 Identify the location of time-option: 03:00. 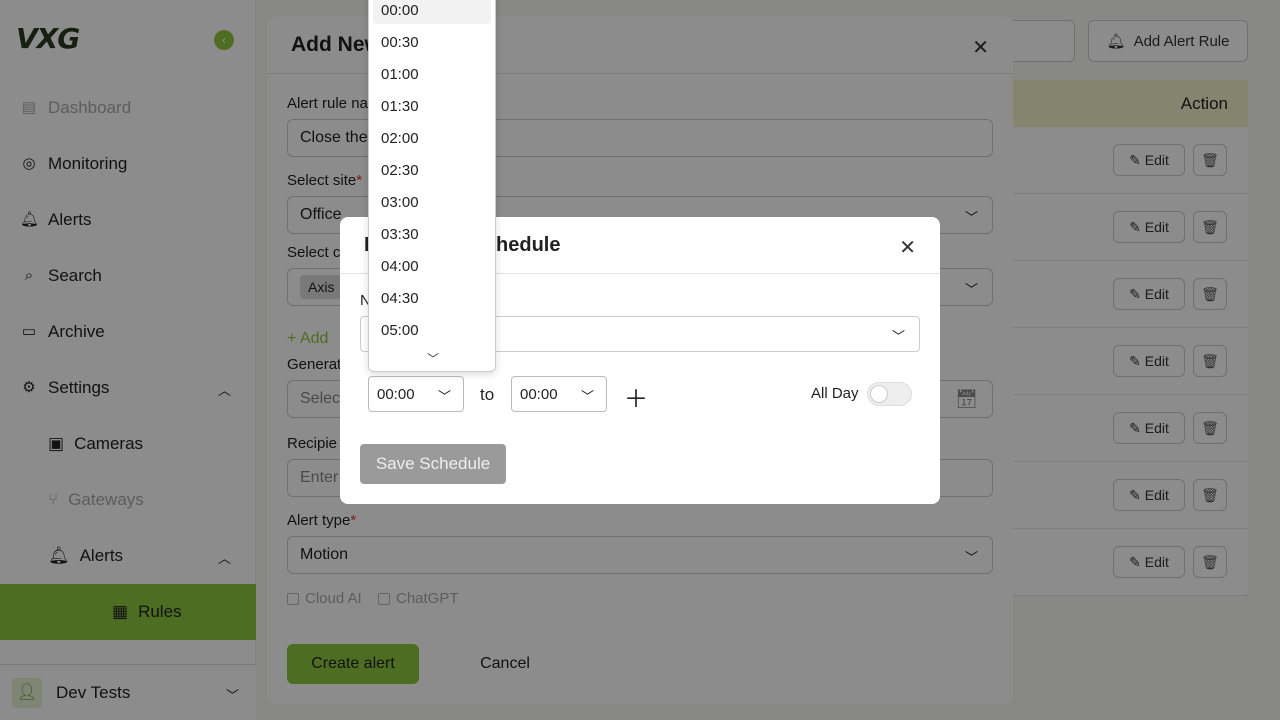
(432, 202).